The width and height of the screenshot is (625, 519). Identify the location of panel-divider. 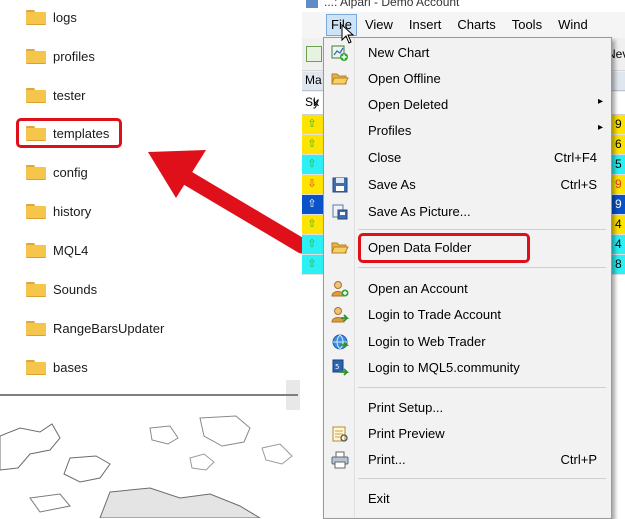
(149, 395).